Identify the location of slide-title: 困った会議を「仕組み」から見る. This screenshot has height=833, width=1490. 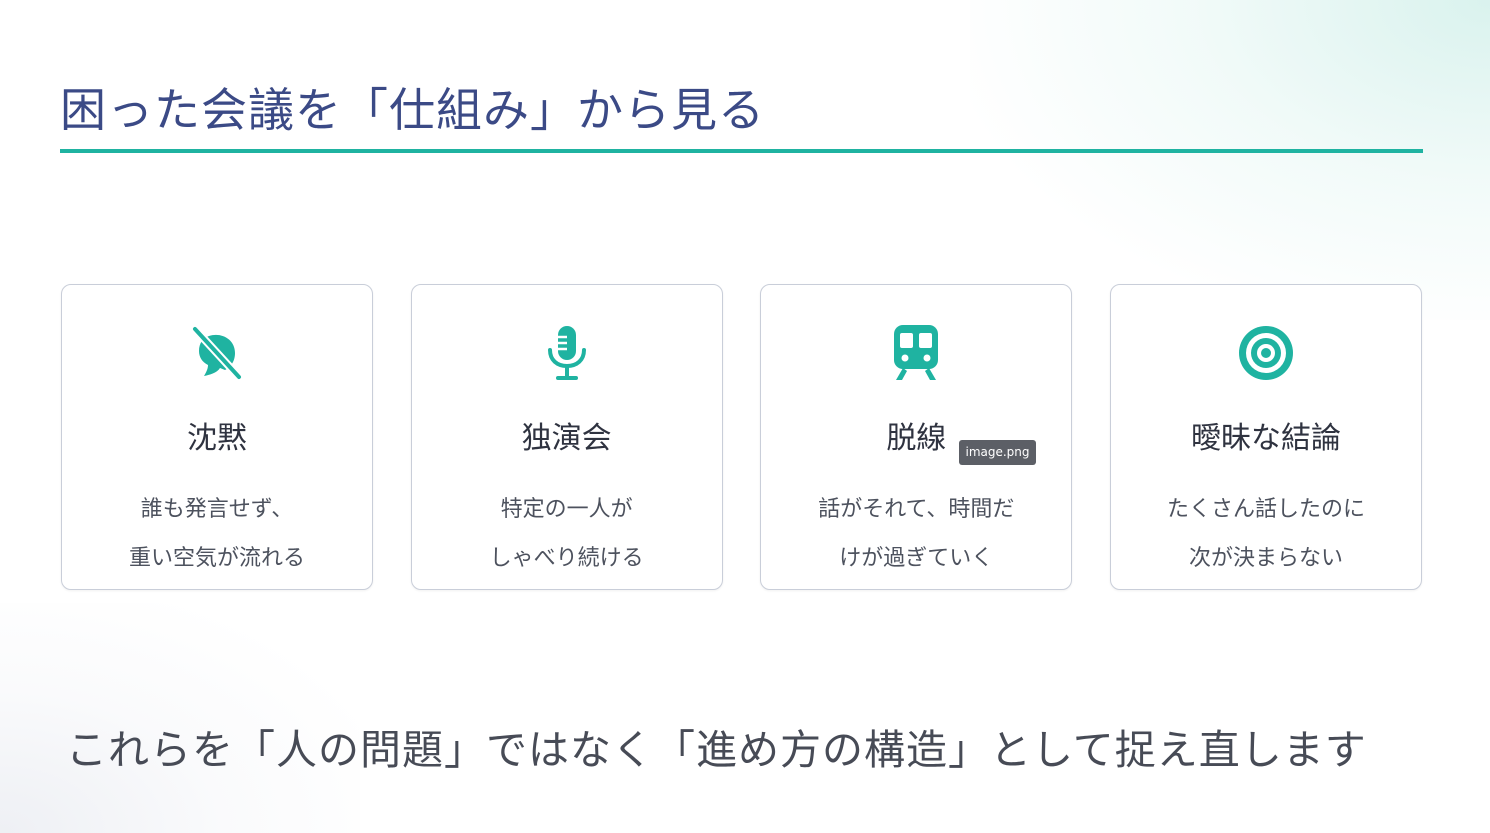
(412, 110).